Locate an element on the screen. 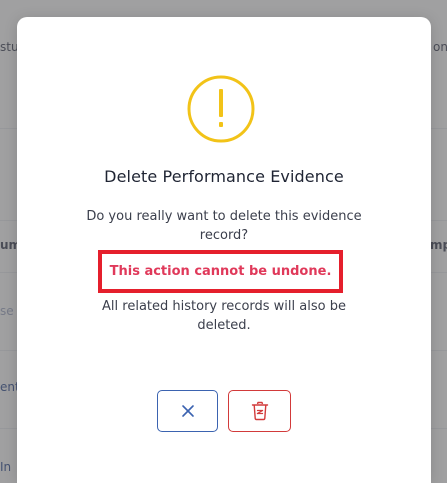  delete-button is located at coordinates (259, 411).